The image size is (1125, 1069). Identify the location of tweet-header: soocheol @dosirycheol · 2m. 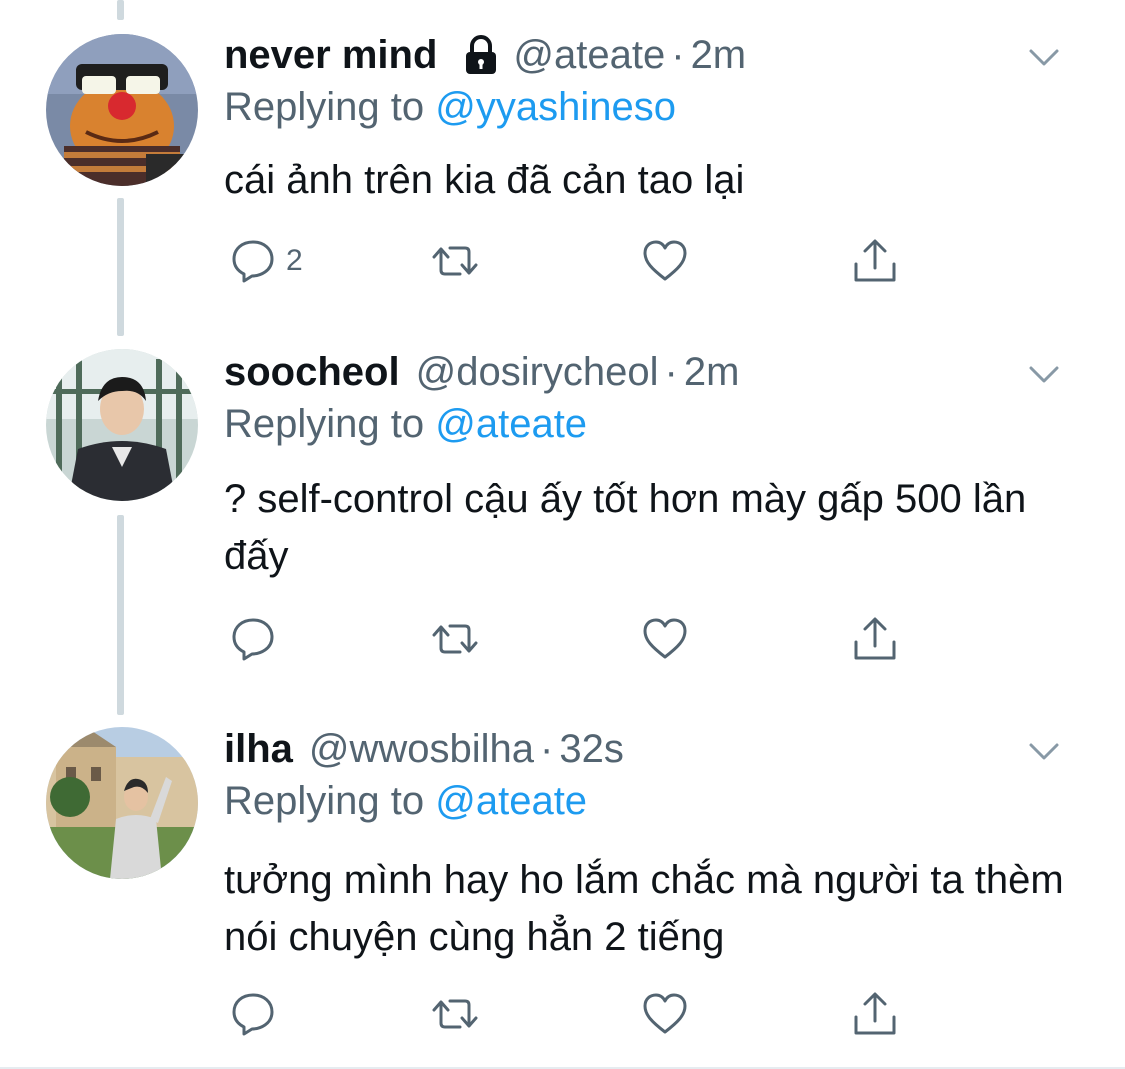
(481, 372).